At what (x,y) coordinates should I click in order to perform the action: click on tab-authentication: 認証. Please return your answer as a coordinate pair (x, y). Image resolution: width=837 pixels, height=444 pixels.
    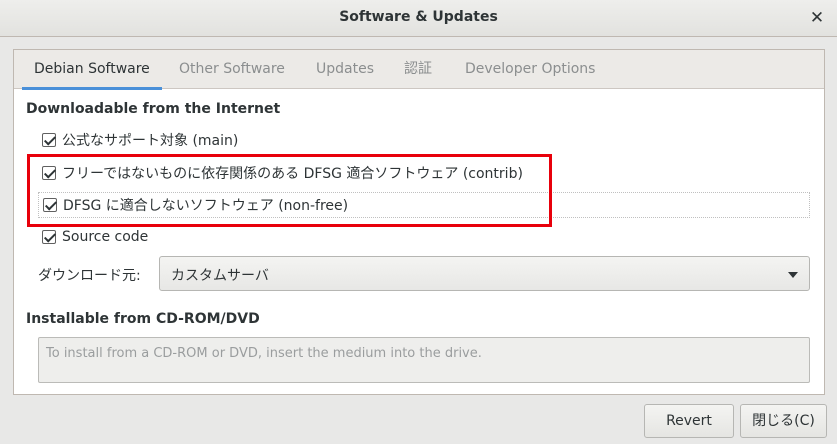
    Looking at the image, I should click on (418, 69).